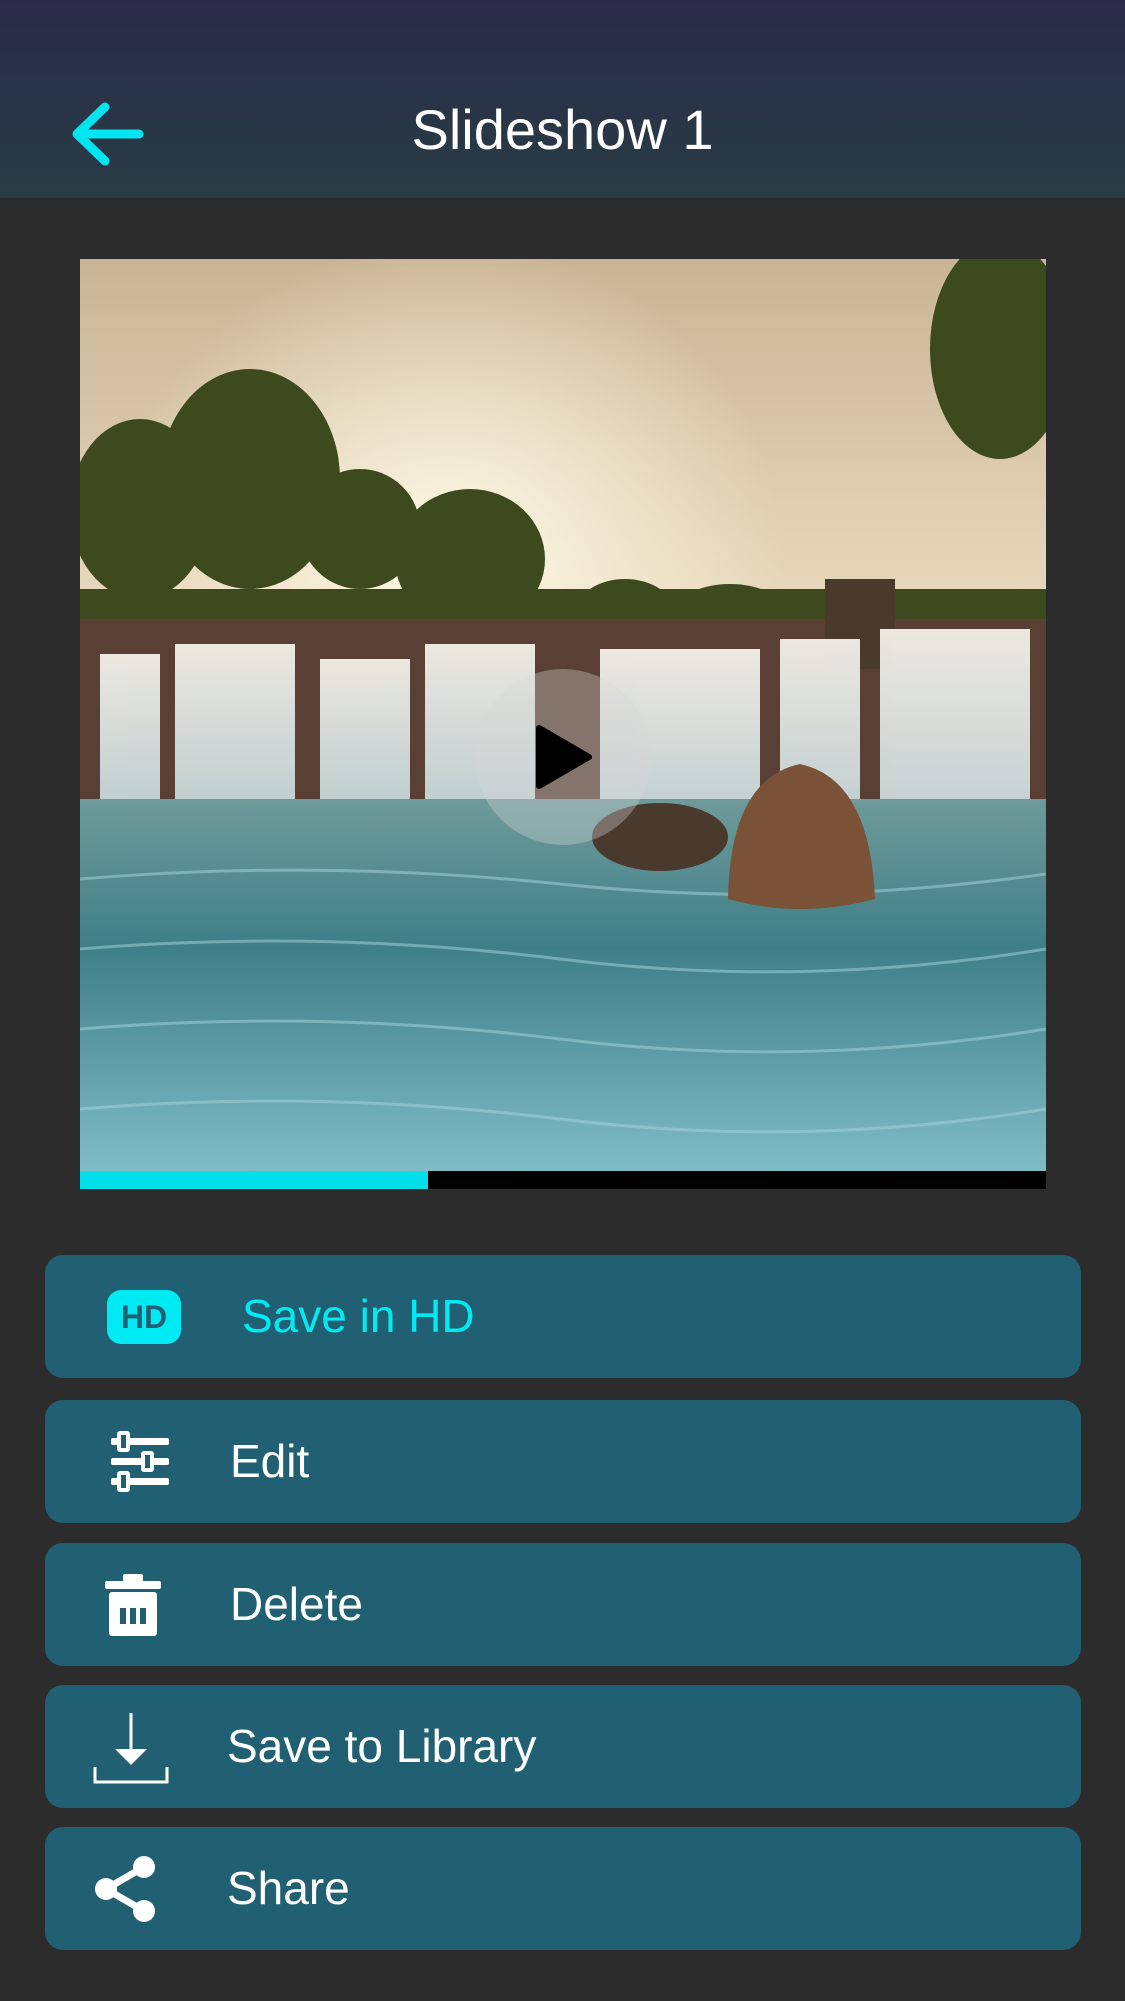  I want to click on save-in-hd-button: HD Save in HD, so click(563, 1316).